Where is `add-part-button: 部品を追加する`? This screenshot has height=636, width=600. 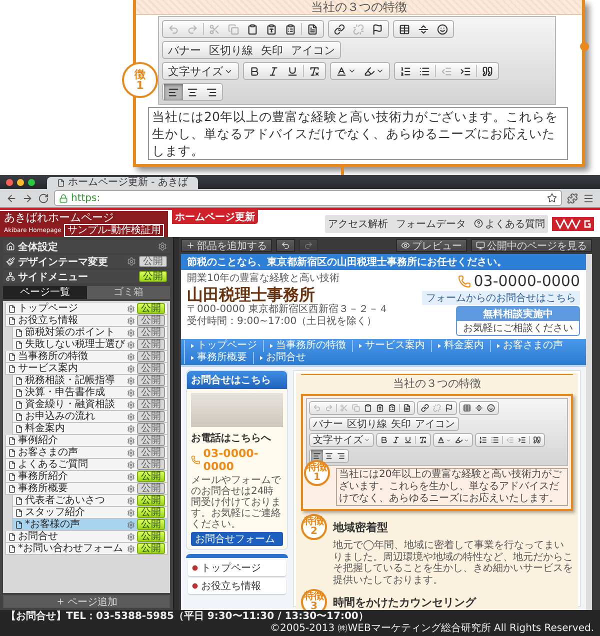 add-part-button: 部品を追加する is located at coordinates (226, 245).